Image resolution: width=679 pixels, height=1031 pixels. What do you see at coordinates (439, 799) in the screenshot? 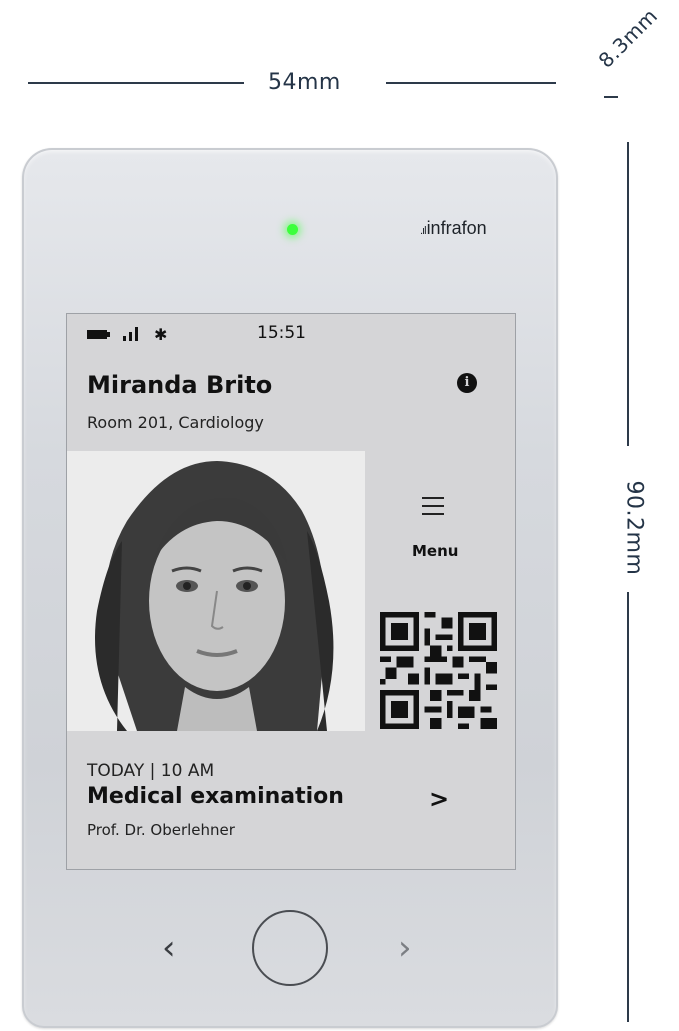
I see `chevron-right-icon: >` at bounding box center [439, 799].